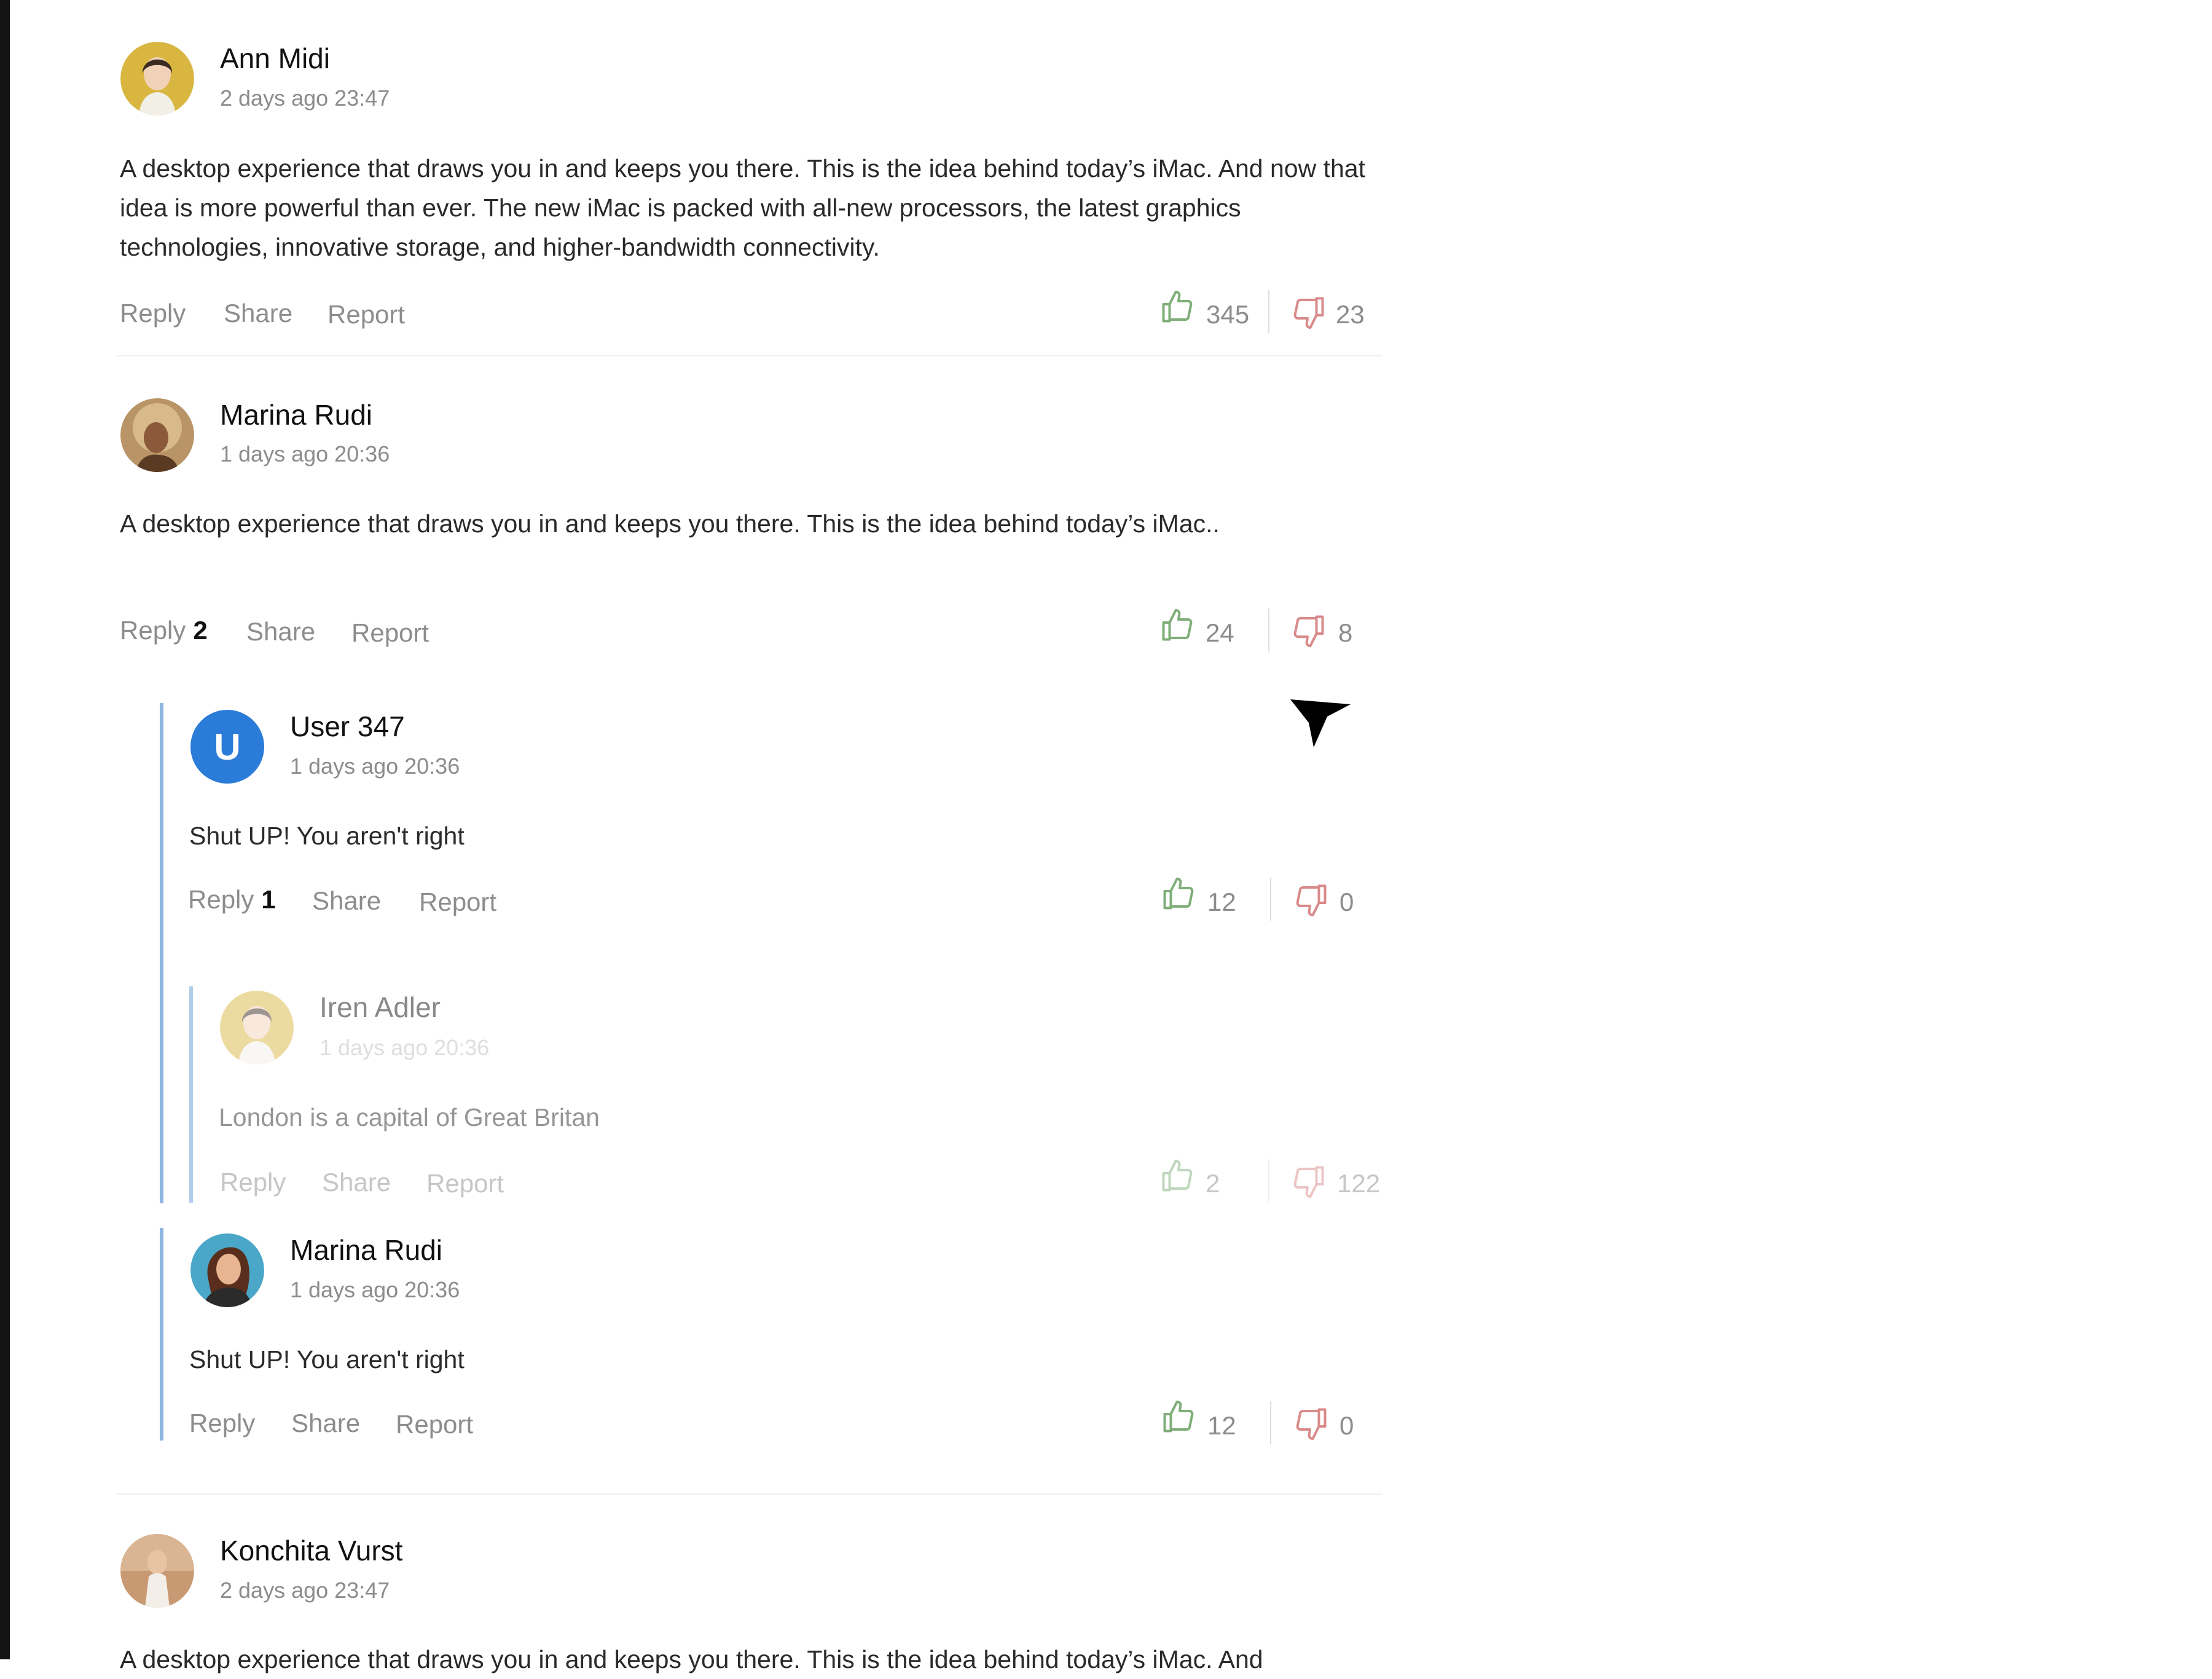 The image size is (2212, 1679). I want to click on dislike-count: 23, so click(1350, 314).